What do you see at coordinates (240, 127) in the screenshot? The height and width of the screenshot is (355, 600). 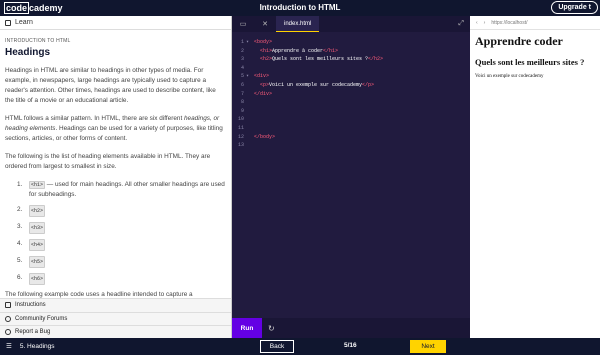 I see `line-number: 11` at bounding box center [240, 127].